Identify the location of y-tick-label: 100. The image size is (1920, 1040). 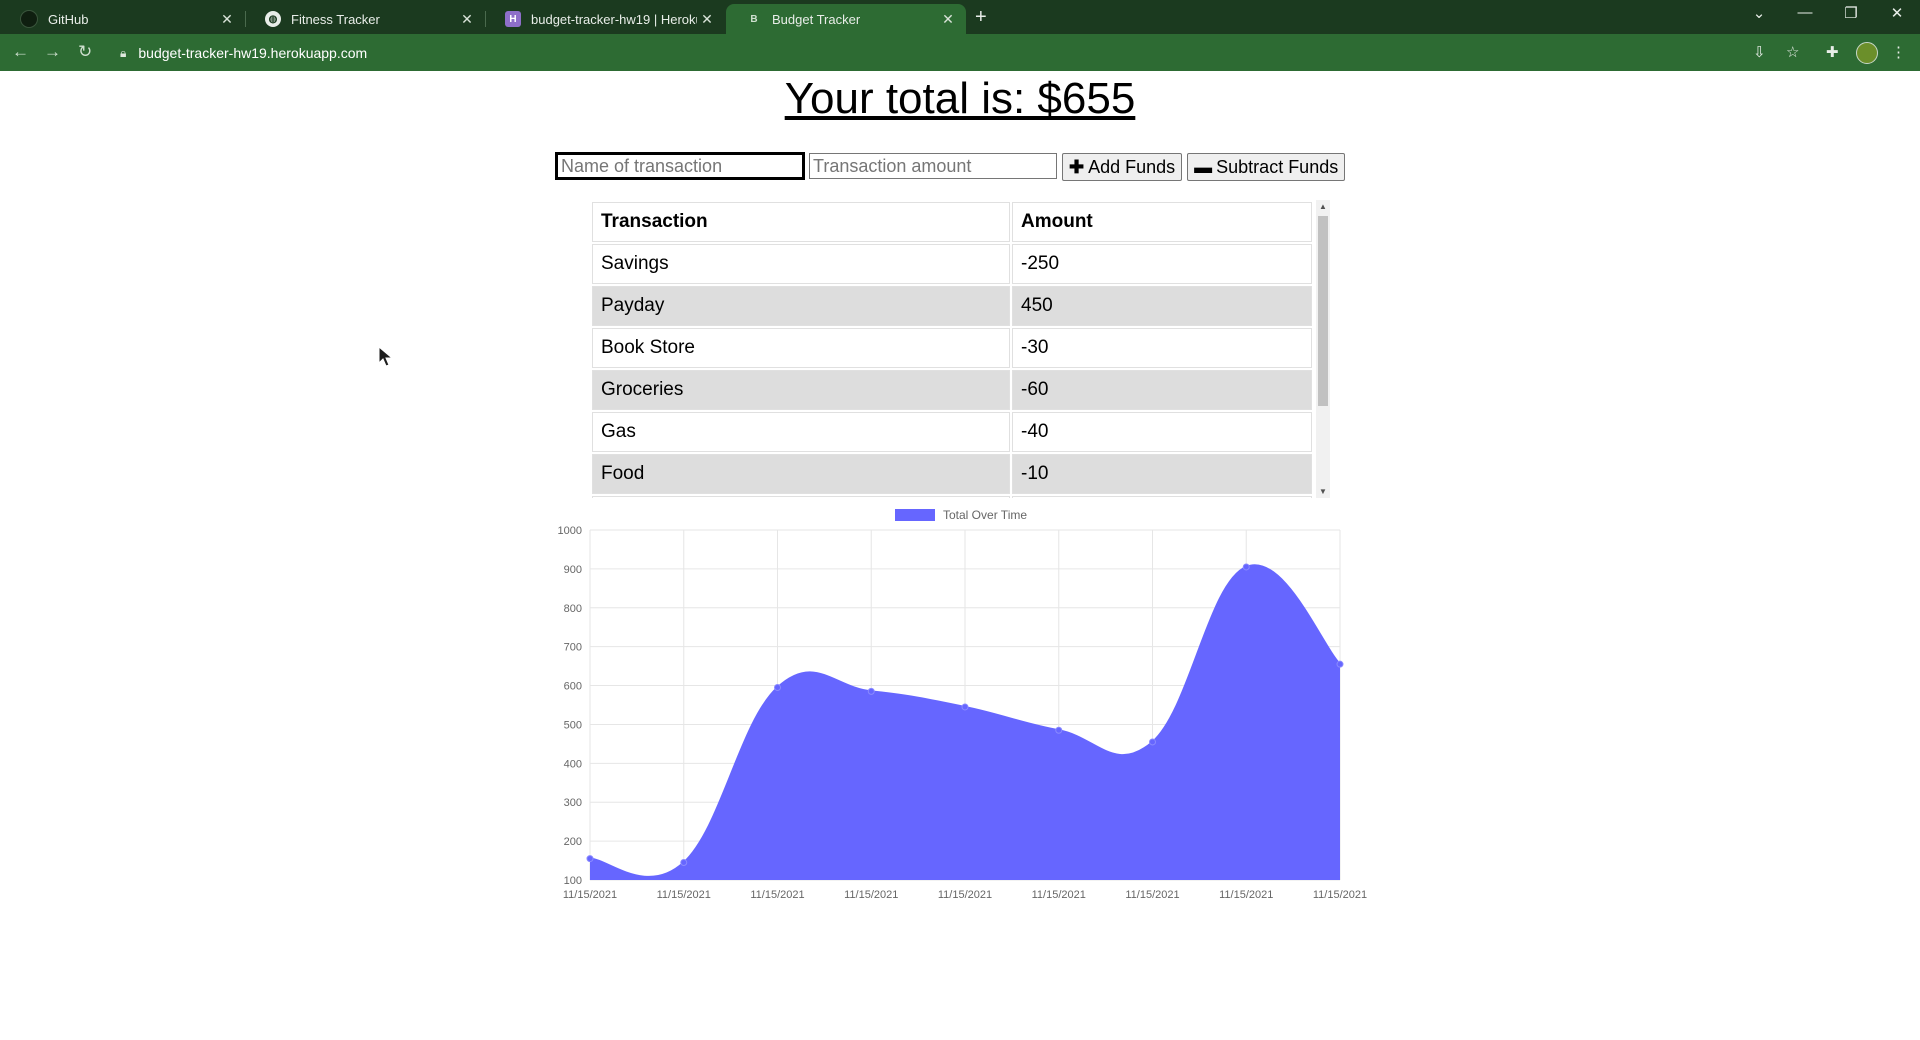
(573, 881).